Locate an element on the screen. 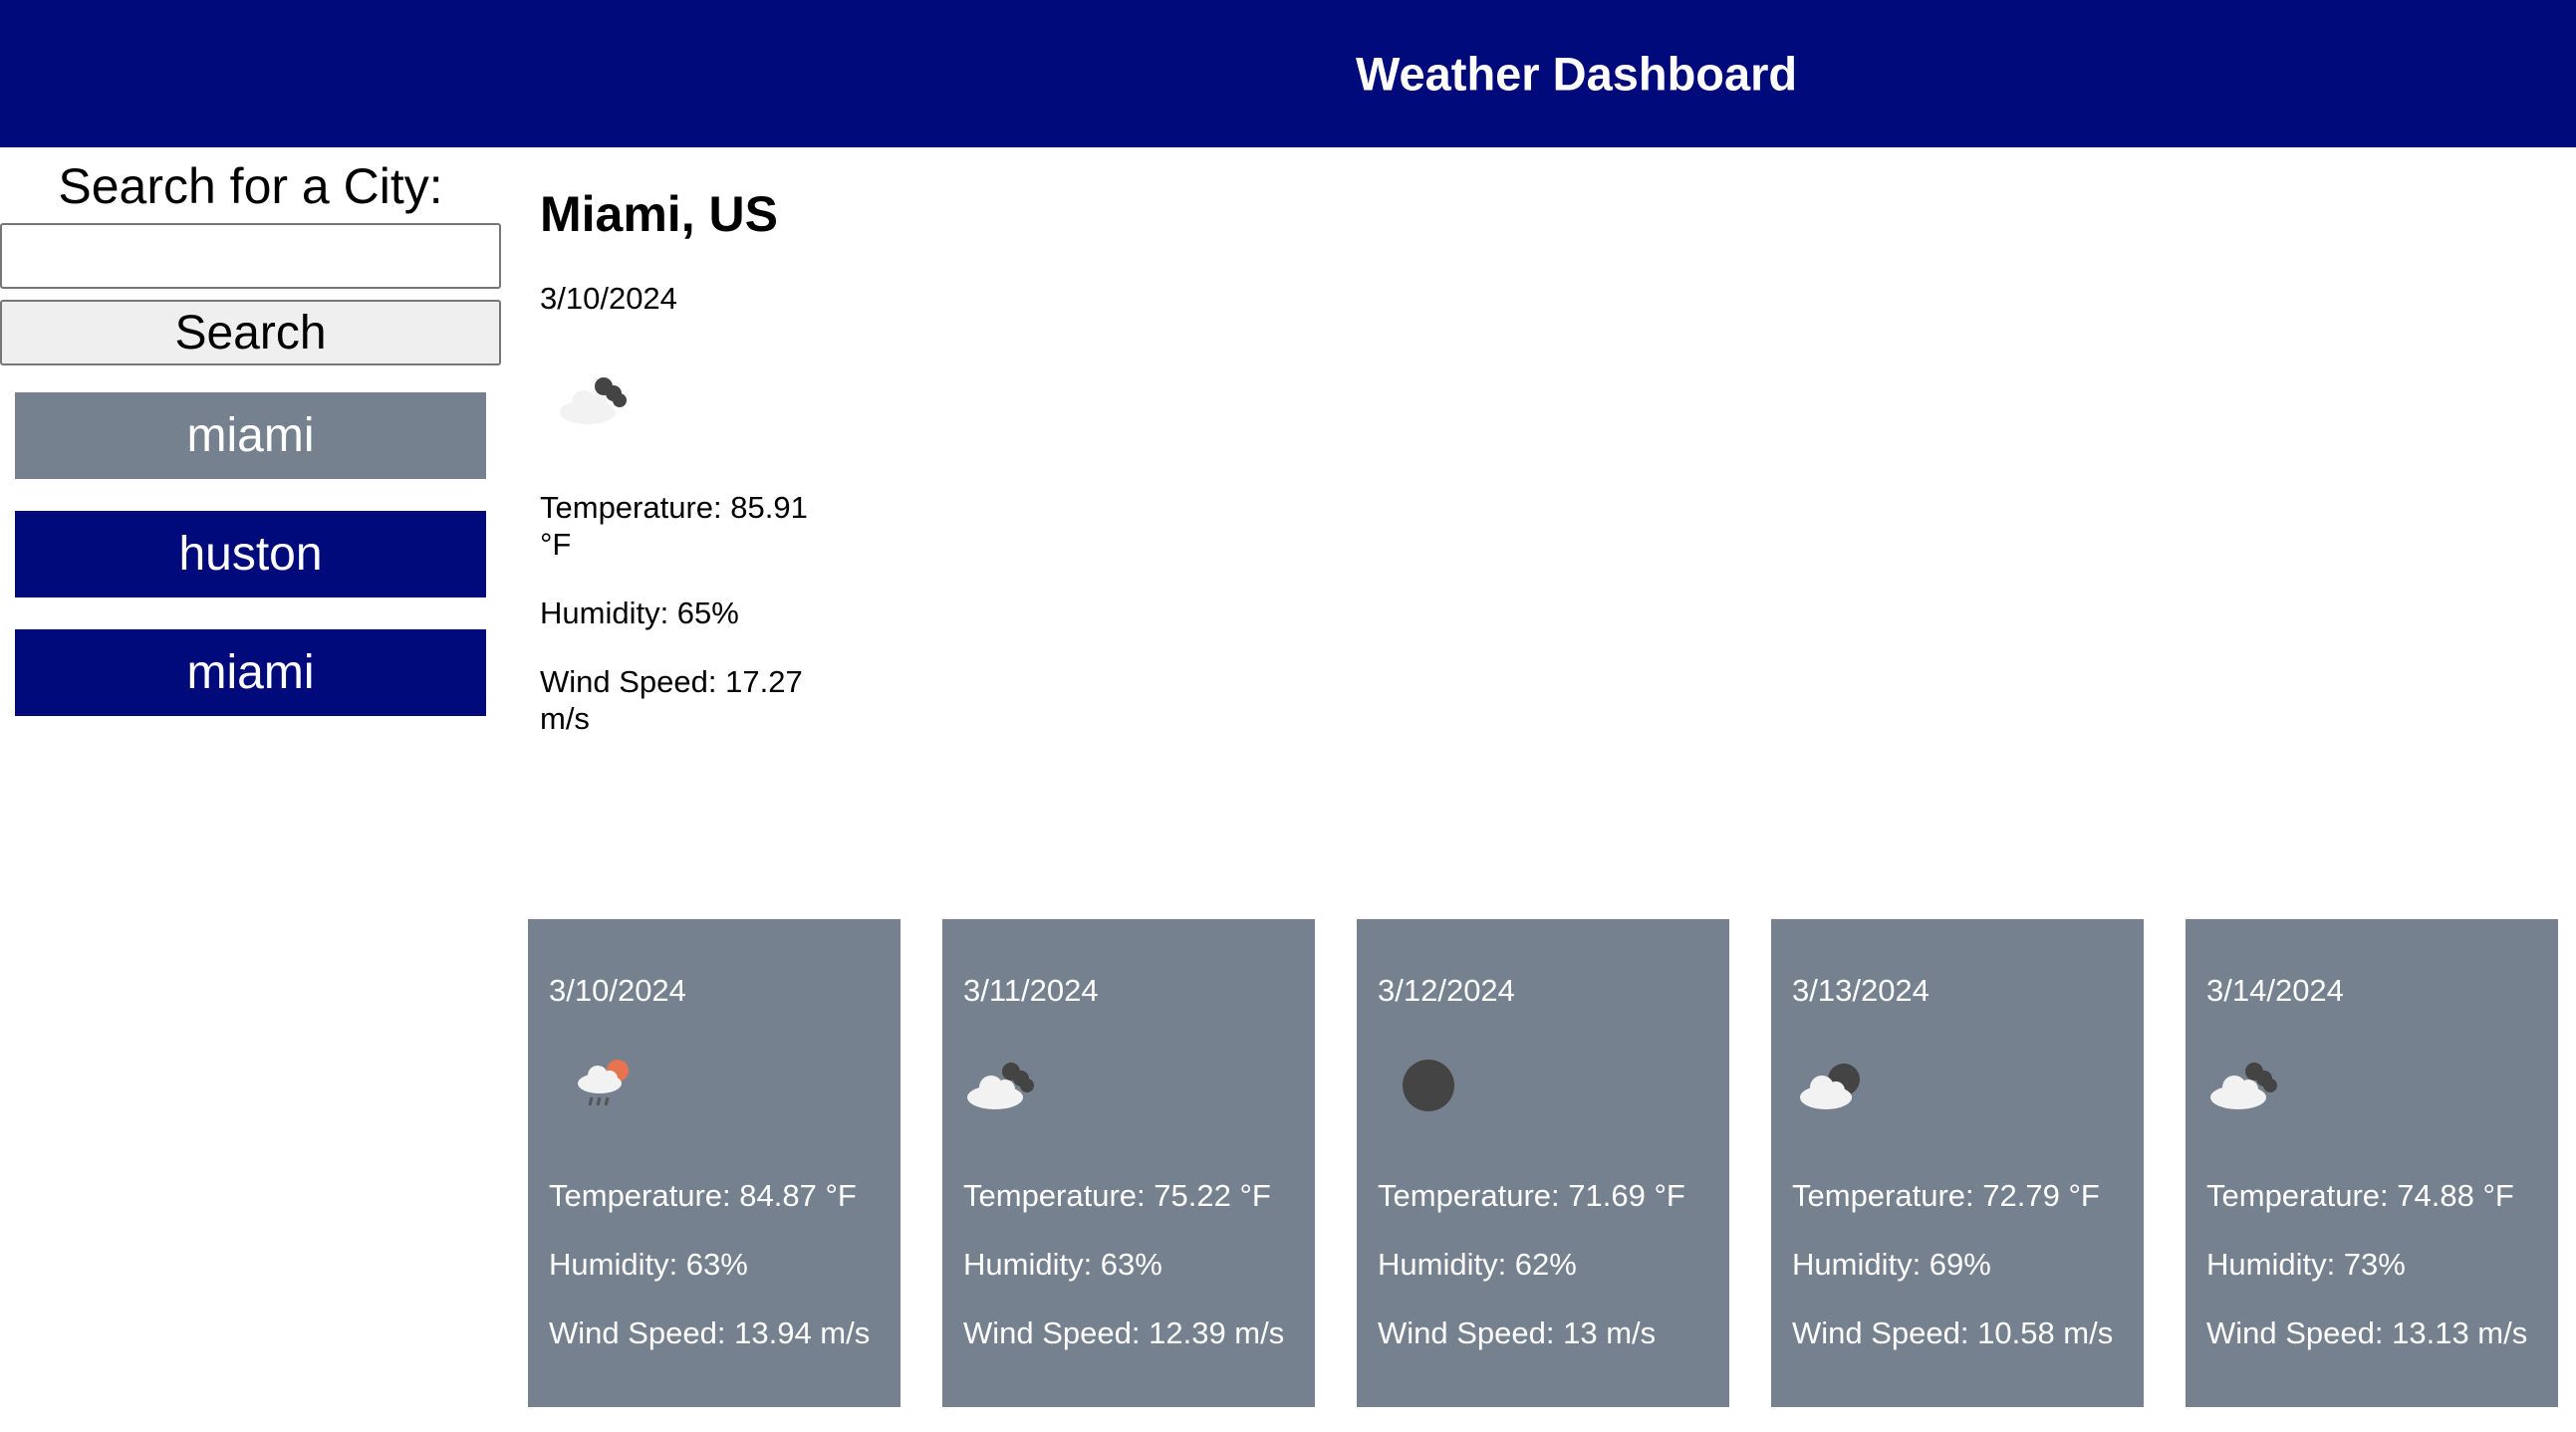 The width and height of the screenshot is (2576, 1432). forecast-wind-speed: Wind Speed: 10.58 m/s is located at coordinates (1953, 1332).